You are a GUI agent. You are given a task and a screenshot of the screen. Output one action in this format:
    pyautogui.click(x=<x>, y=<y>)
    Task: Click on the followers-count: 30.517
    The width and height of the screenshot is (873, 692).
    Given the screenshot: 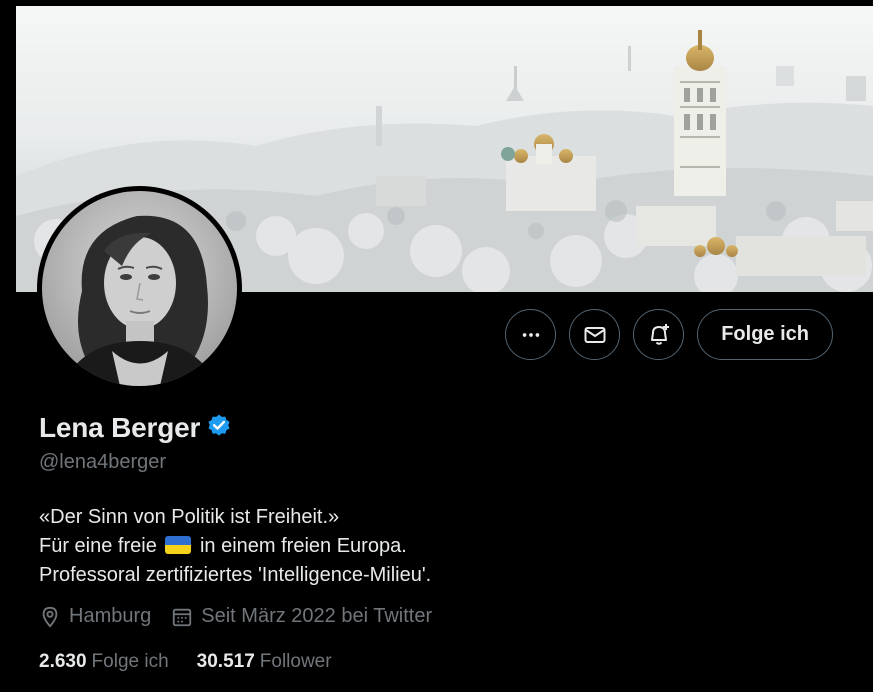 What is the action you would take?
    pyautogui.click(x=225, y=661)
    